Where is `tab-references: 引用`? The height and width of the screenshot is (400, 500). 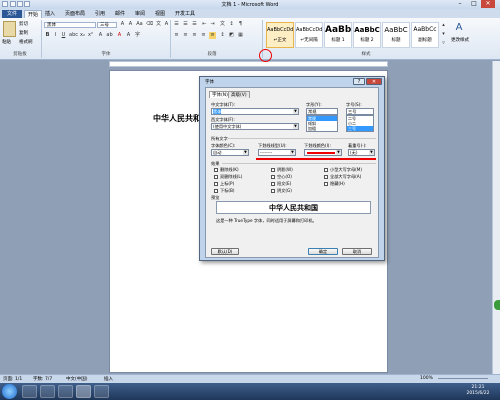
tab-references: 引用 is located at coordinates (100, 14).